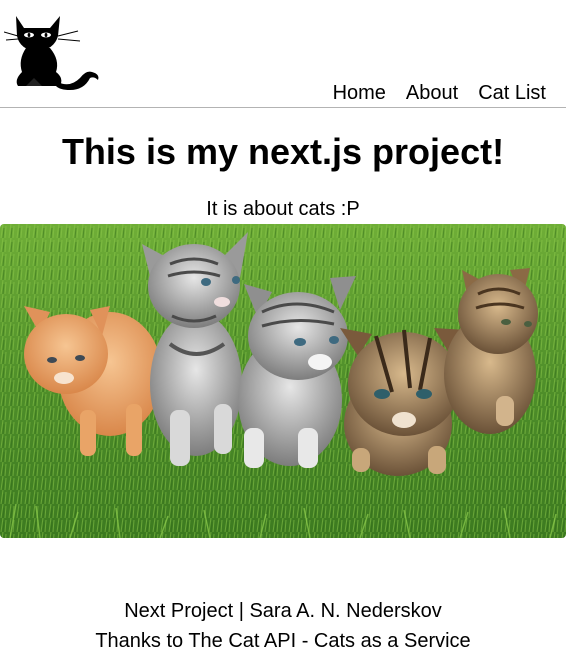  Describe the element at coordinates (283, 209) in the screenshot. I see `page-subtitle: It is about cats :P` at that location.